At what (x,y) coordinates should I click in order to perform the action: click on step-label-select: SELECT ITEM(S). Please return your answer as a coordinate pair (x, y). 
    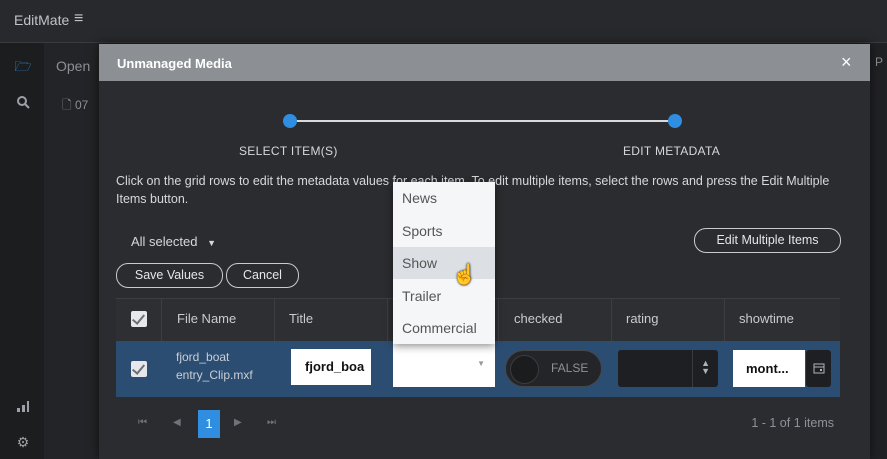
    Looking at the image, I should click on (288, 151).